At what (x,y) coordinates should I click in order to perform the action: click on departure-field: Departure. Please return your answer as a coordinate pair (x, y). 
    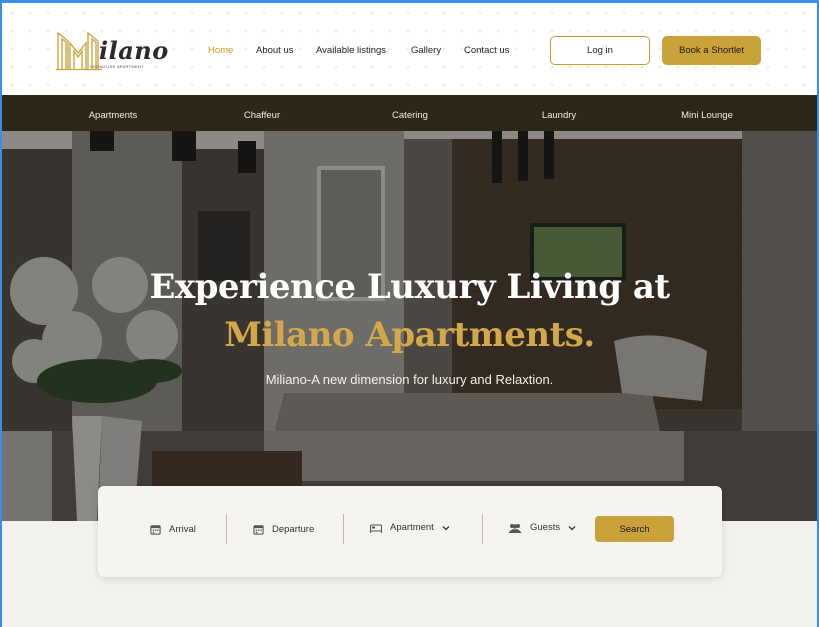
    Looking at the image, I should click on (283, 529).